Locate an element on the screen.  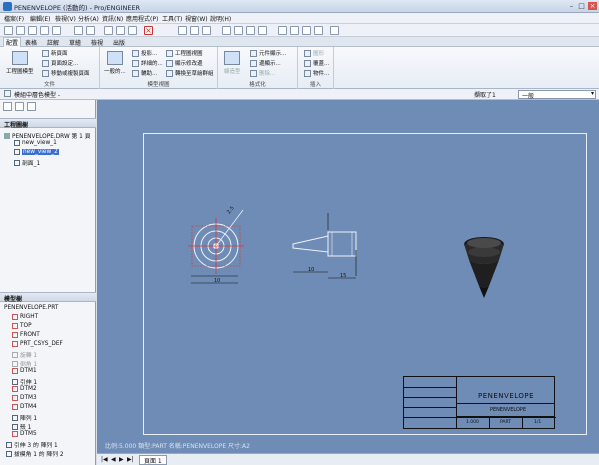
tree-item-pattern1: 陣列 1 is located at coordinates (24, 417).